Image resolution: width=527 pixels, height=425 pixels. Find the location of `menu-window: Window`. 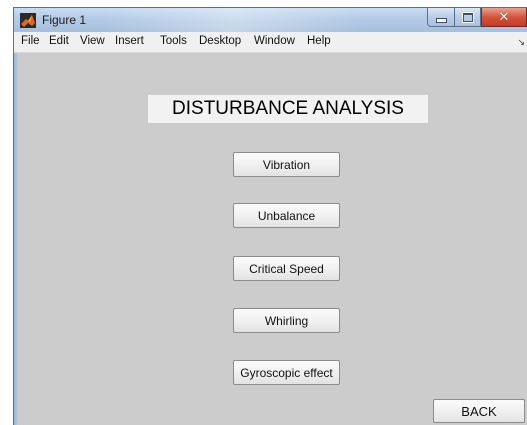

menu-window: Window is located at coordinates (274, 41).